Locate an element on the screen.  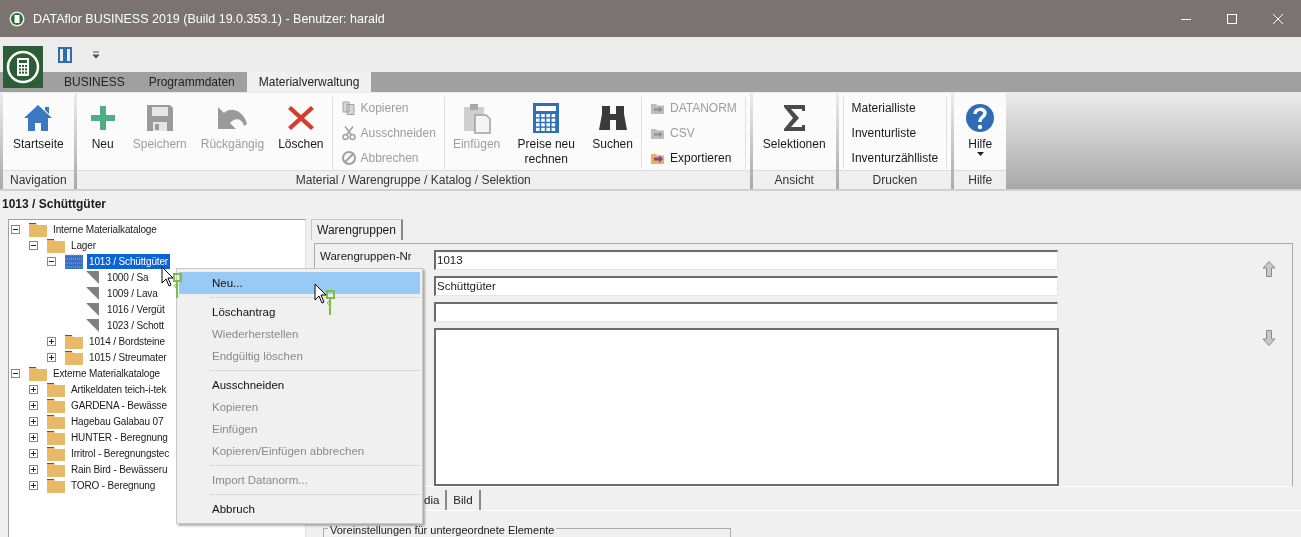
text-area is located at coordinates (746, 407).